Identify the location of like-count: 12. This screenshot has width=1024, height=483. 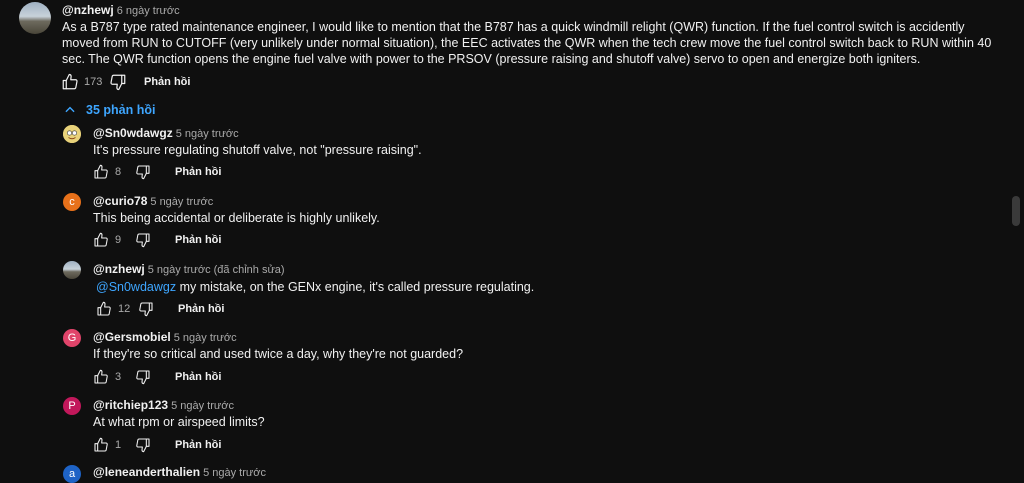
(124, 309).